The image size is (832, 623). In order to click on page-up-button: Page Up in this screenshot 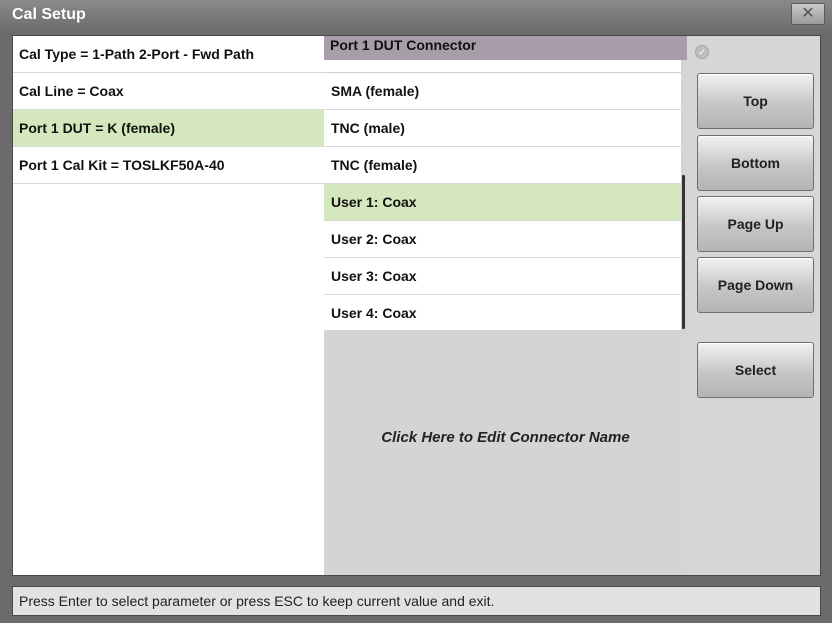, I will do `click(755, 224)`.